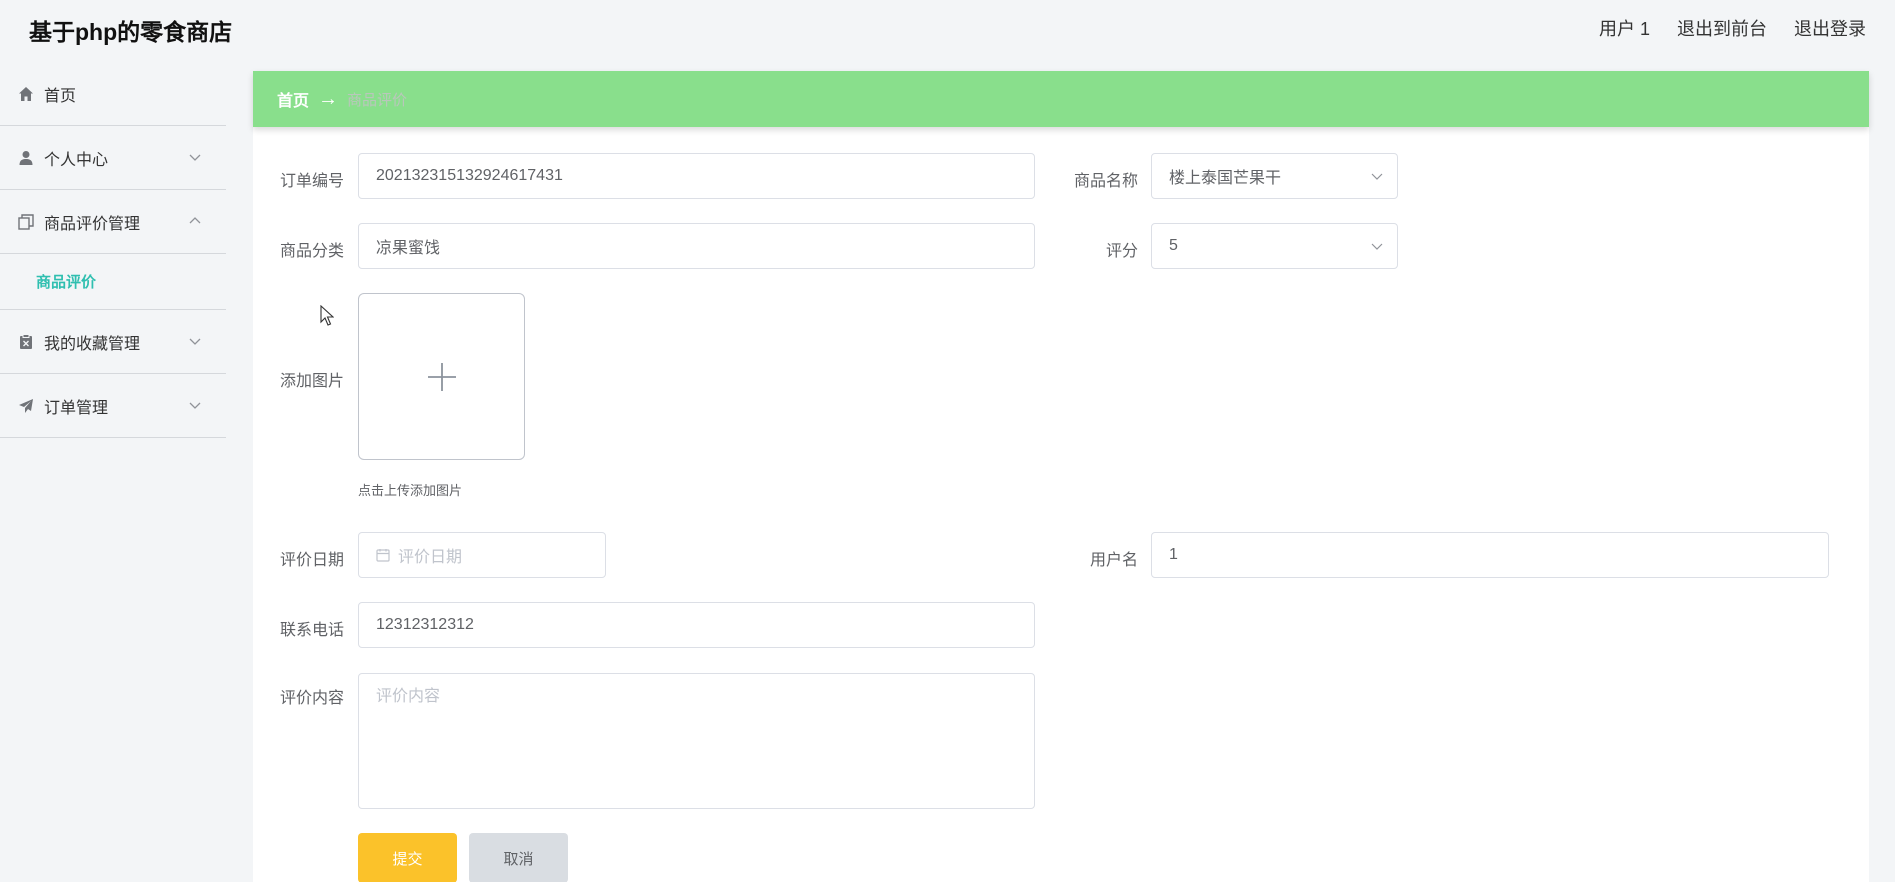 The width and height of the screenshot is (1895, 882). I want to click on username-value: 1, so click(1173, 554).